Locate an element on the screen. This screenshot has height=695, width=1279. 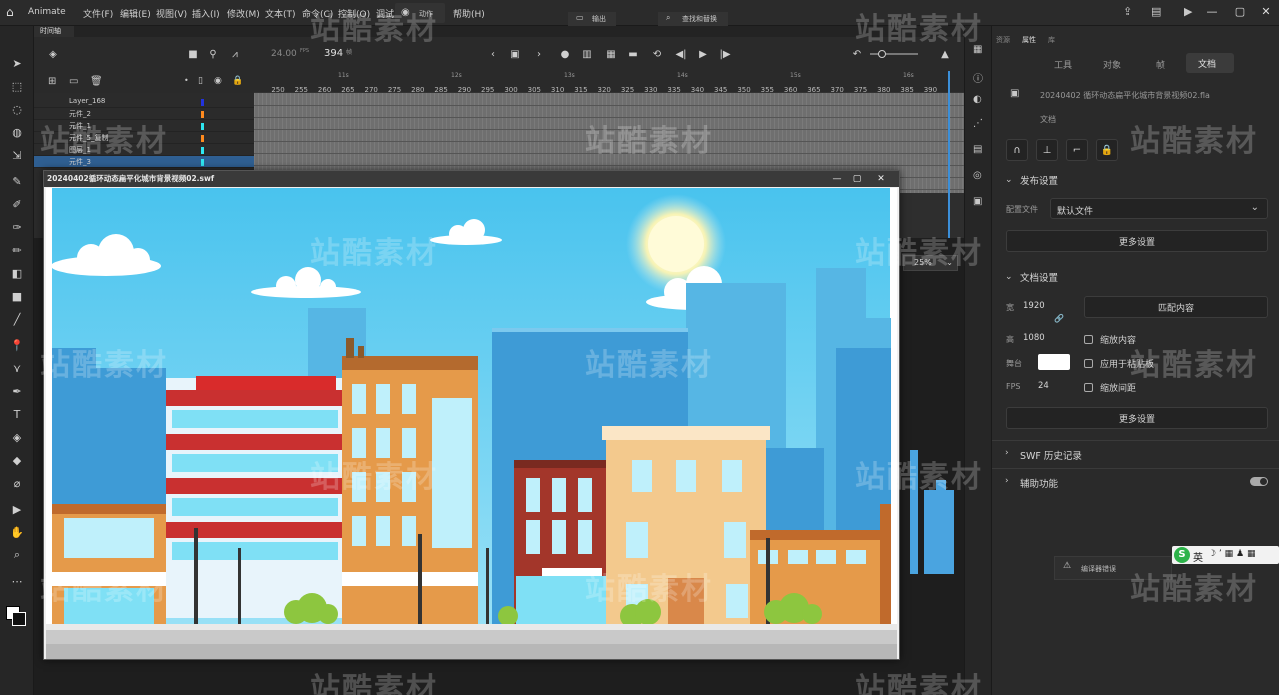
hand-icon: ✋ is located at coordinates (17, 532).